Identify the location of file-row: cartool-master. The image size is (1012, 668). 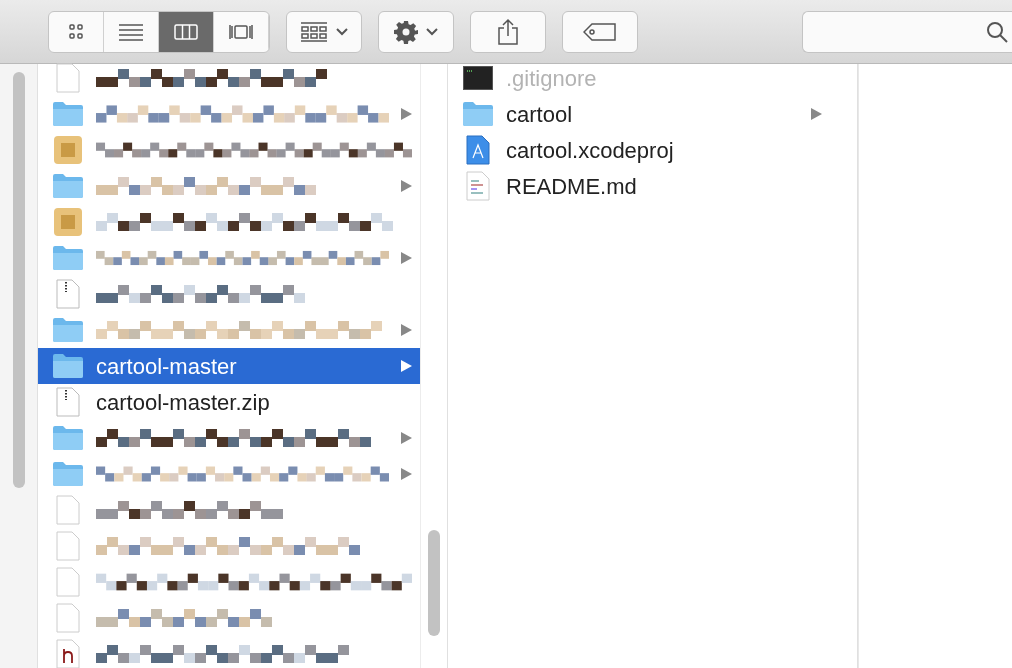
(229, 366).